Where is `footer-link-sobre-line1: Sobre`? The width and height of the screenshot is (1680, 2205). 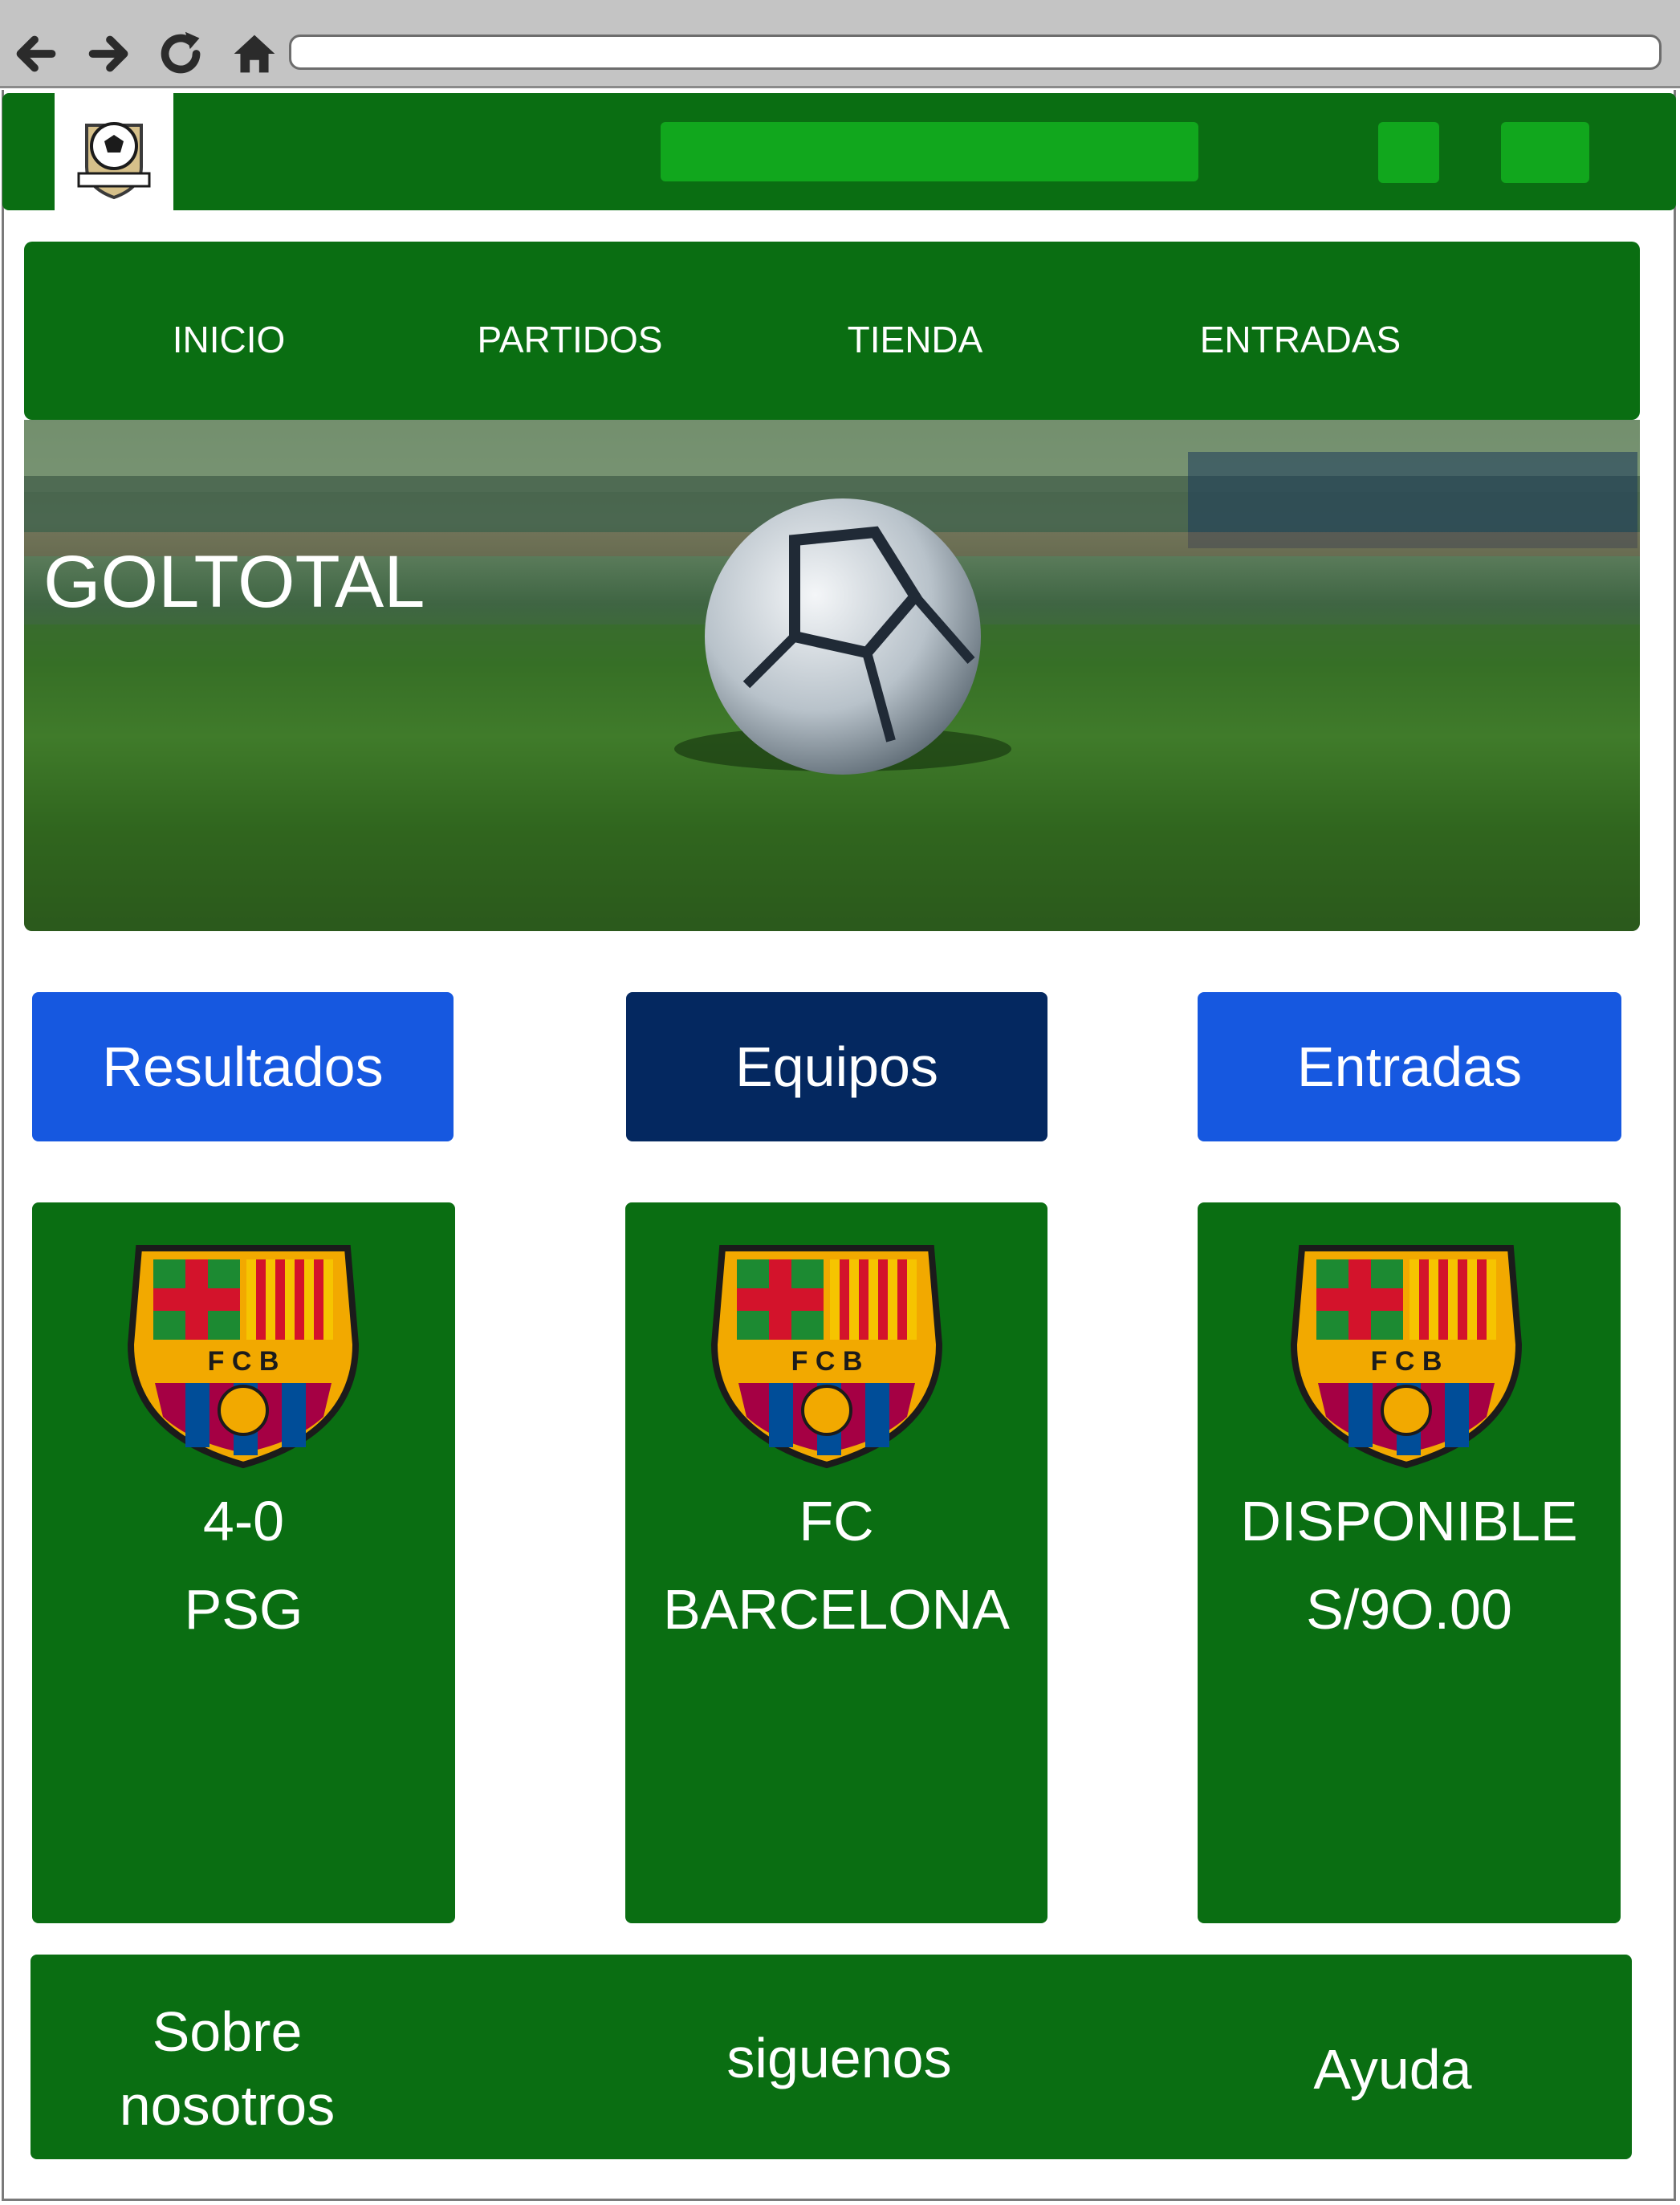 footer-link-sobre-line1: Sobre is located at coordinates (227, 2032).